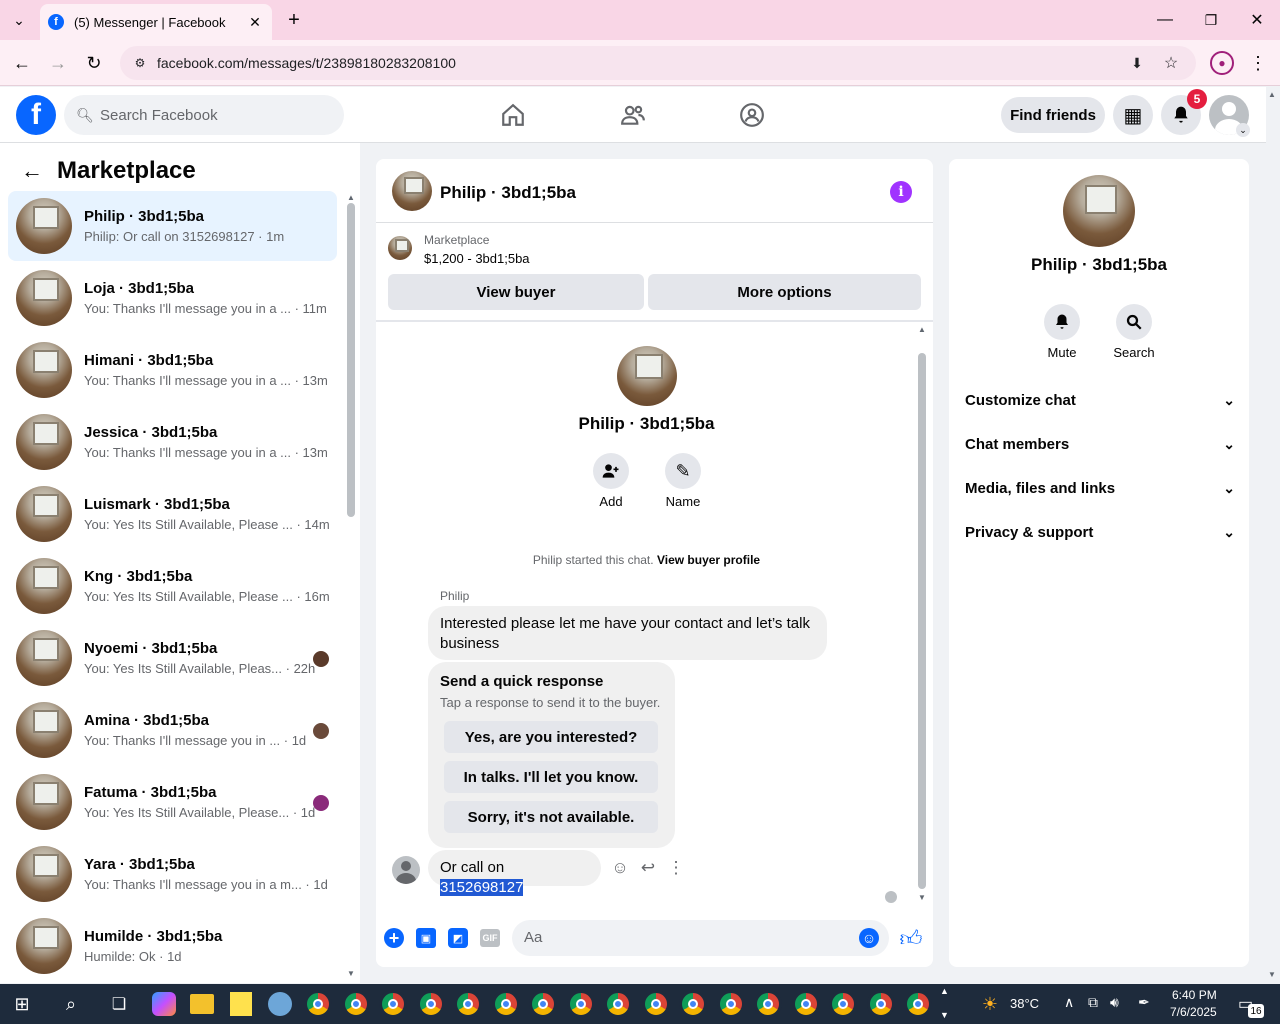 The image size is (1280, 1024). Describe the element at coordinates (514, 873) in the screenshot. I see `message-bubble-phone: Or call on 3152698127` at that location.